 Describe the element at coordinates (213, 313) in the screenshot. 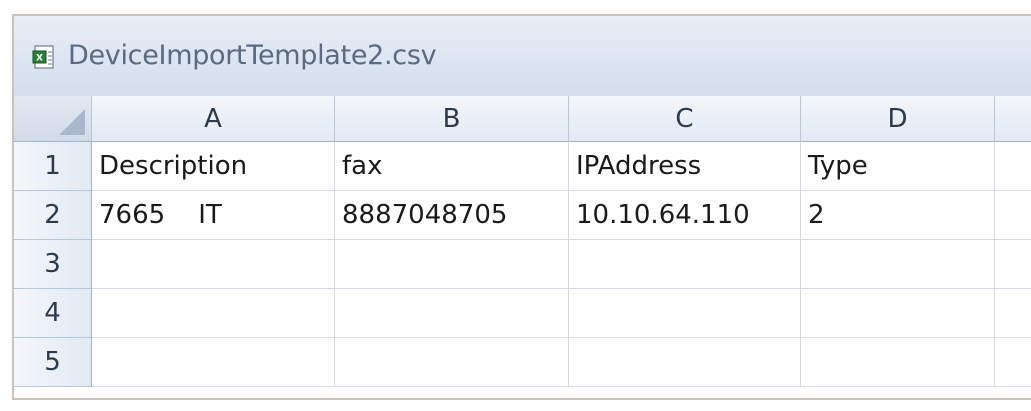

I see `cell-a4` at that location.